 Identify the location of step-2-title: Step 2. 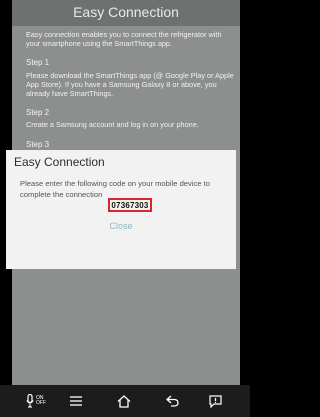
(38, 113).